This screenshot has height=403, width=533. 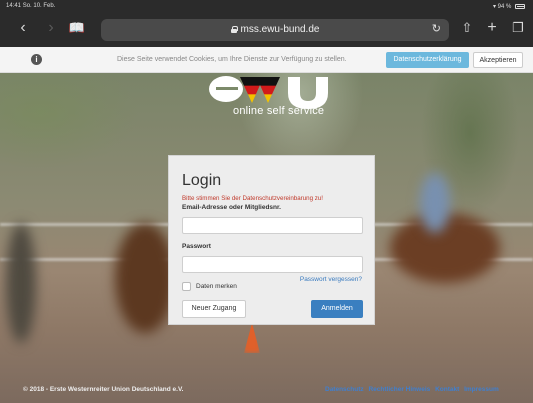 What do you see at coordinates (279, 111) in the screenshot?
I see `logo-subtitle: online self service` at bounding box center [279, 111].